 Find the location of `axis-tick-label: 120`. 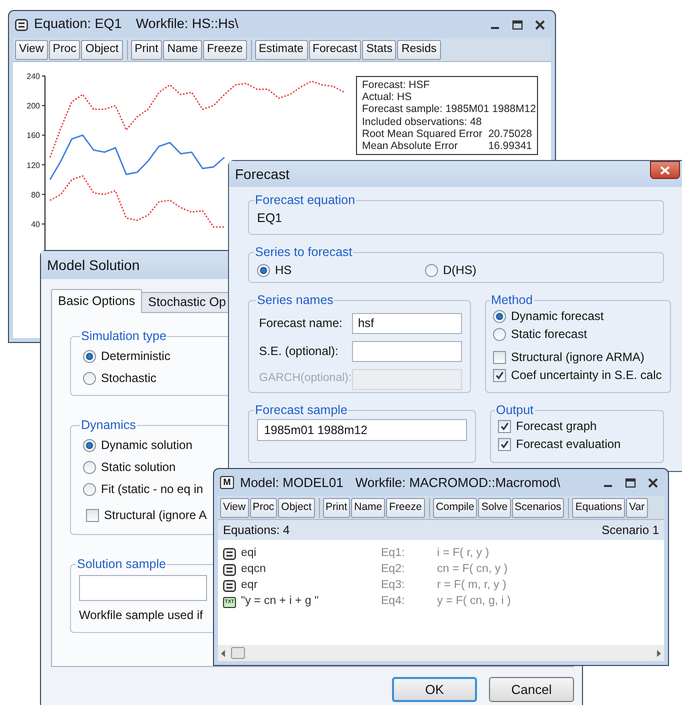

axis-tick-label: 120 is located at coordinates (33, 165).